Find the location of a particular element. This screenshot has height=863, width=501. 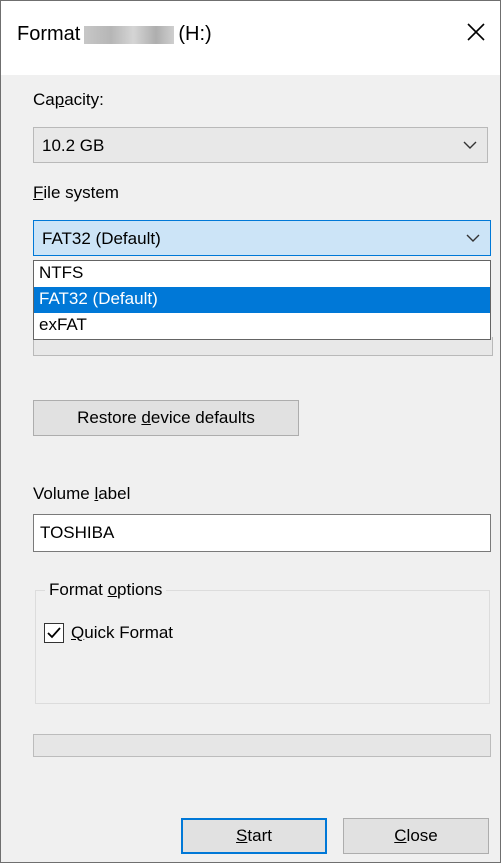

capacity-select: 10.2 GB is located at coordinates (260, 145).